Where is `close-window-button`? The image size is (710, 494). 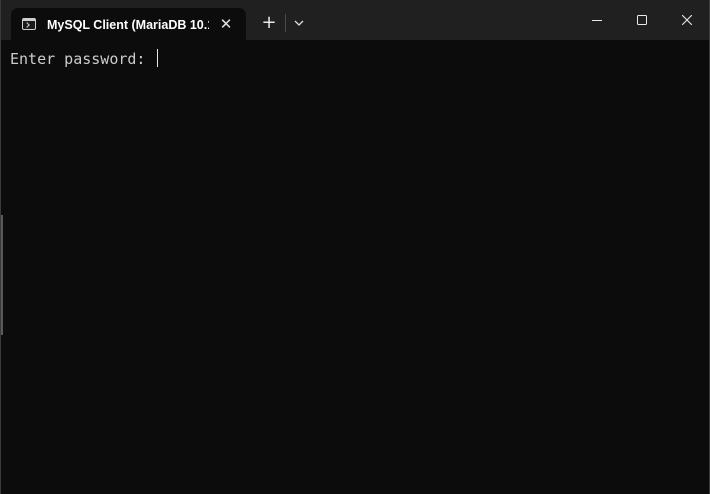 close-window-button is located at coordinates (686, 20).